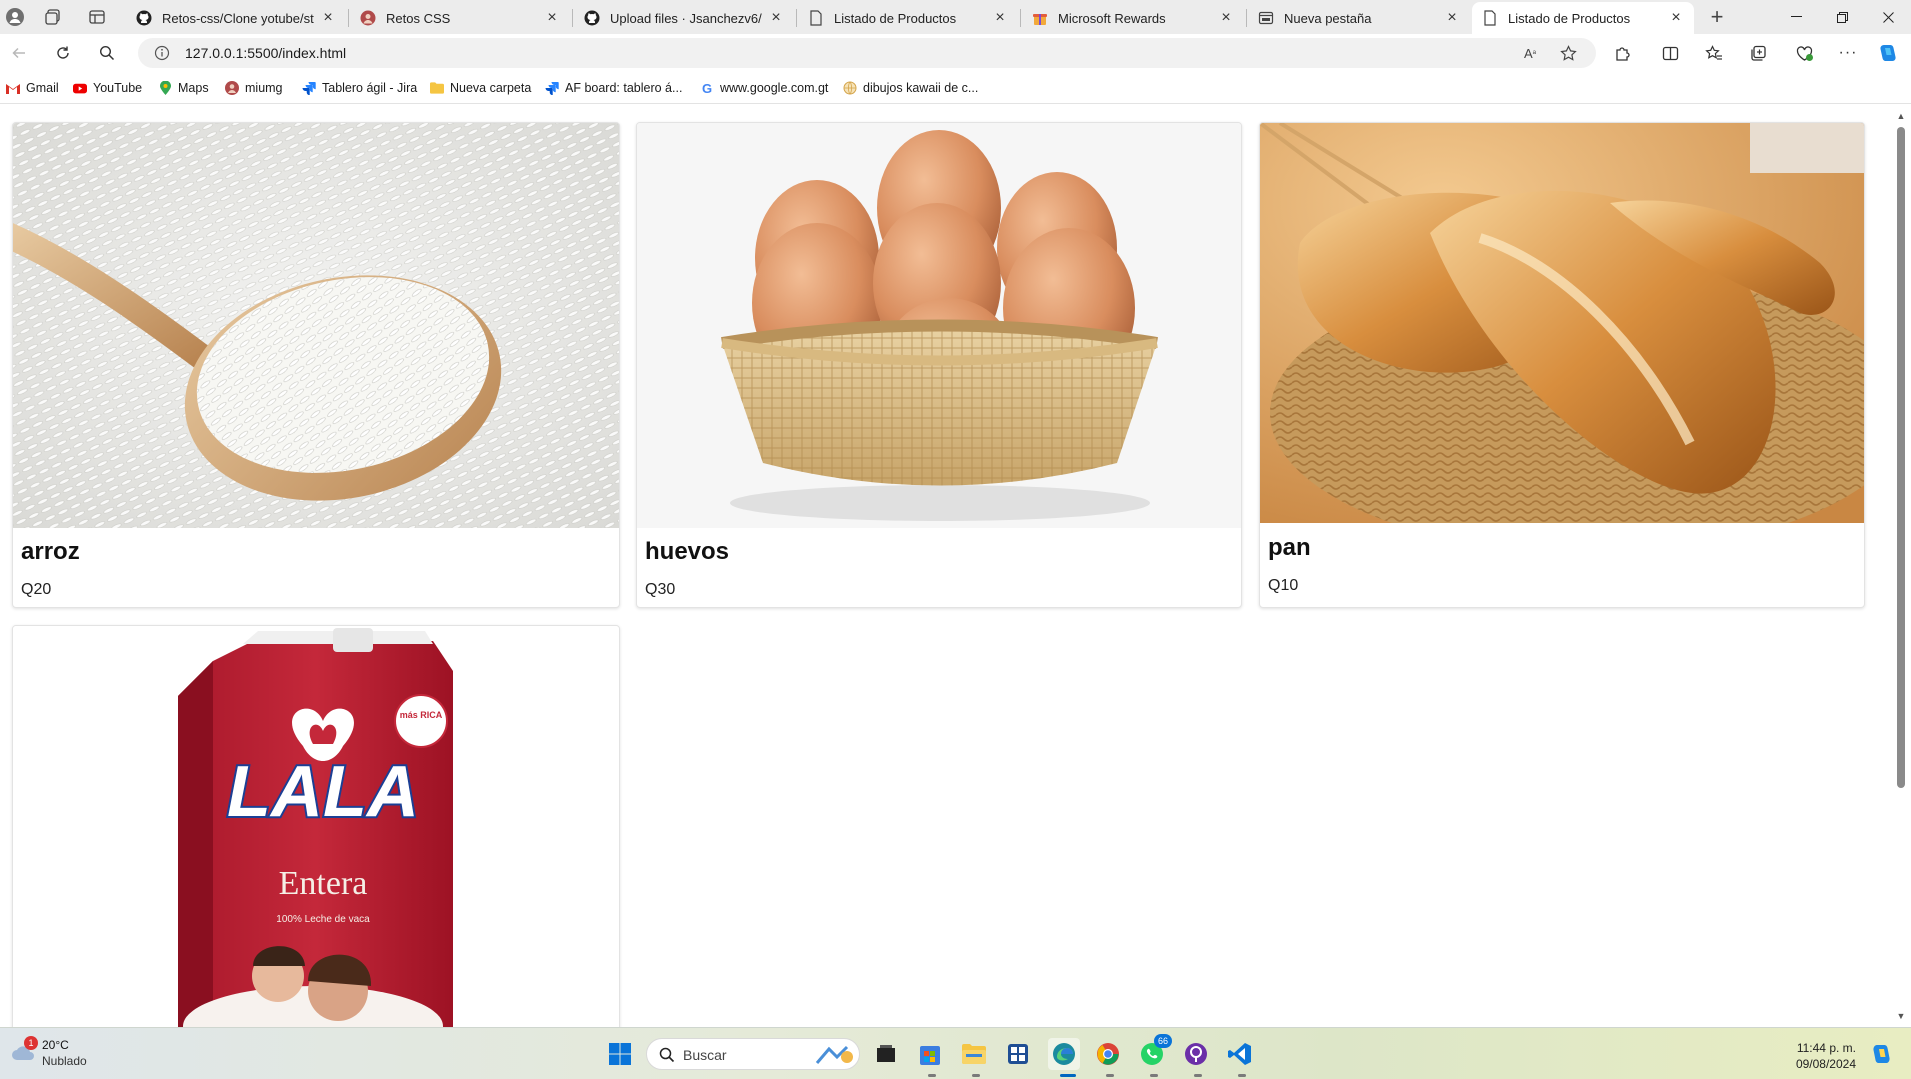 This screenshot has width=1911, height=1079. I want to click on scroll-thumb, so click(1901, 457).